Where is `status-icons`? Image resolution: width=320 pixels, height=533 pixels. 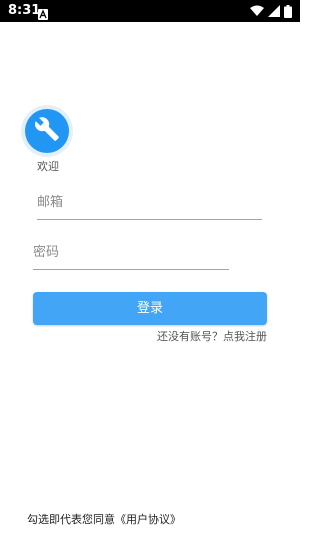
status-icons is located at coordinates (271, 11).